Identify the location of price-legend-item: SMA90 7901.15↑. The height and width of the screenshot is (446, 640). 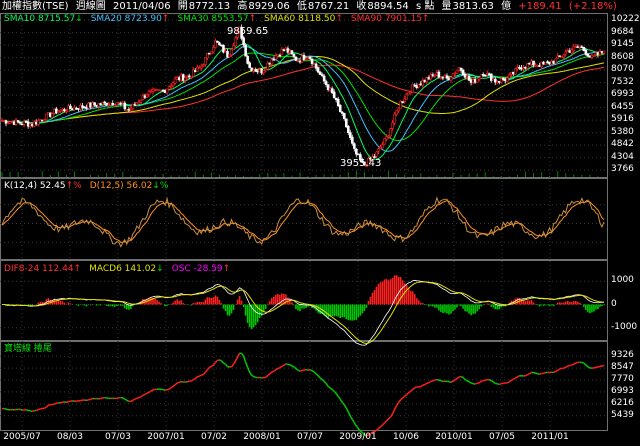
(390, 19).